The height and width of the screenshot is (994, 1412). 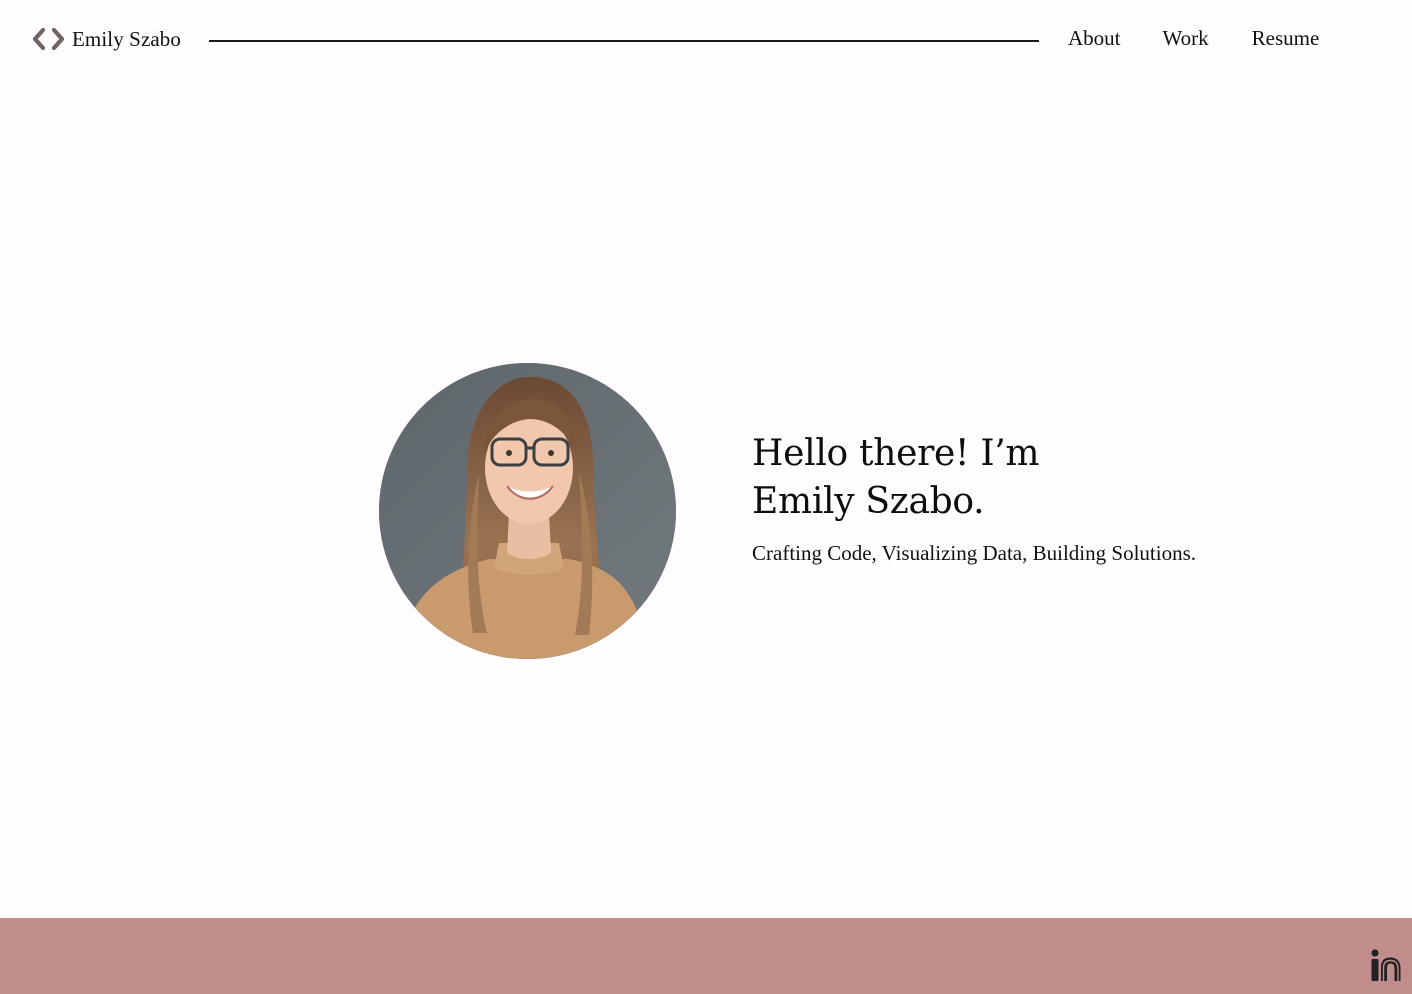 What do you see at coordinates (48, 39) in the screenshot?
I see `code-brackets-icon` at bounding box center [48, 39].